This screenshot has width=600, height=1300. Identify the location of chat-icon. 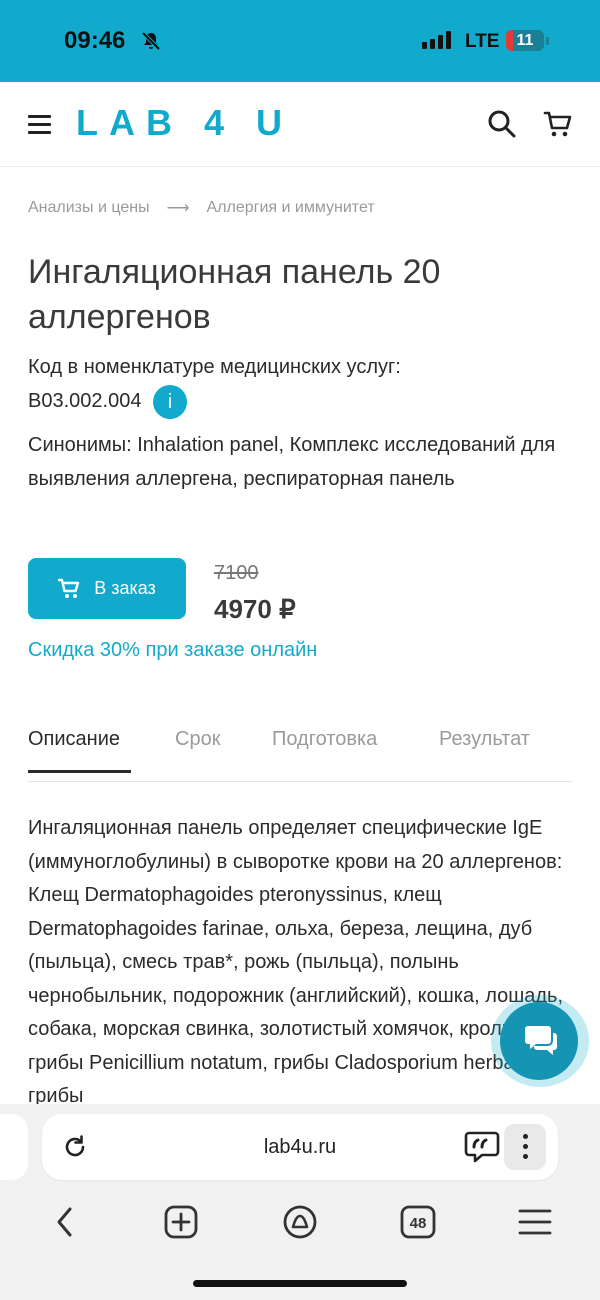
(541, 1040).